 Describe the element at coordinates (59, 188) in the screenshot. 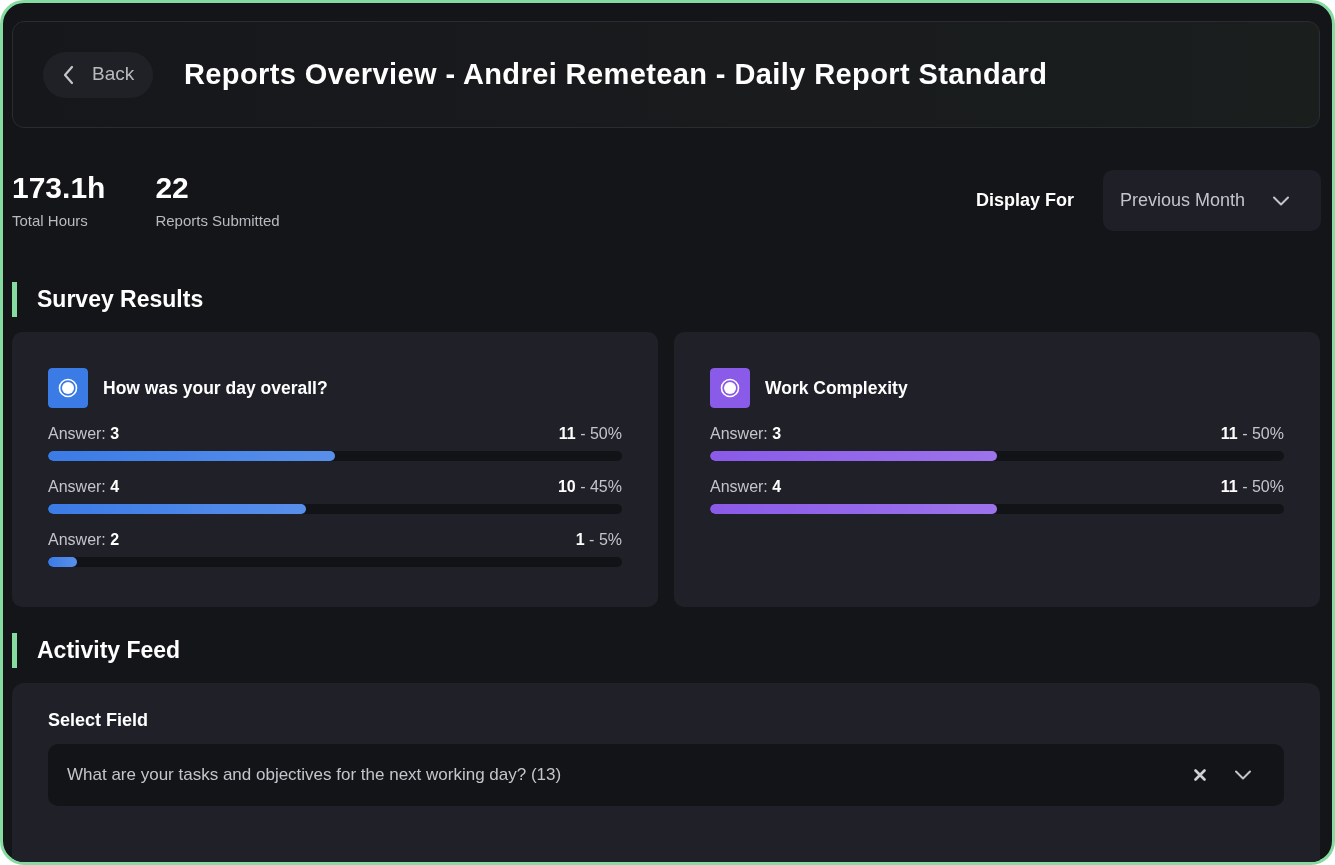

I see `stat-value: 173.1h` at that location.